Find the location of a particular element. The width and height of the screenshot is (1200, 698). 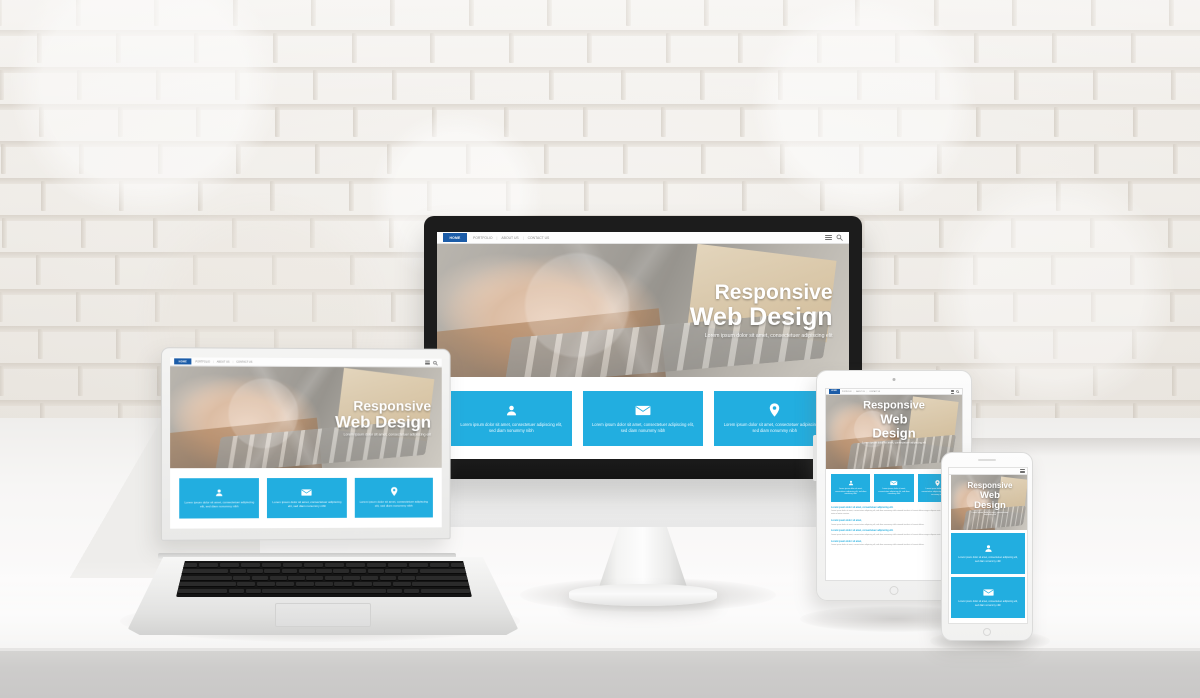

tablet-home-button is located at coordinates (894, 590).